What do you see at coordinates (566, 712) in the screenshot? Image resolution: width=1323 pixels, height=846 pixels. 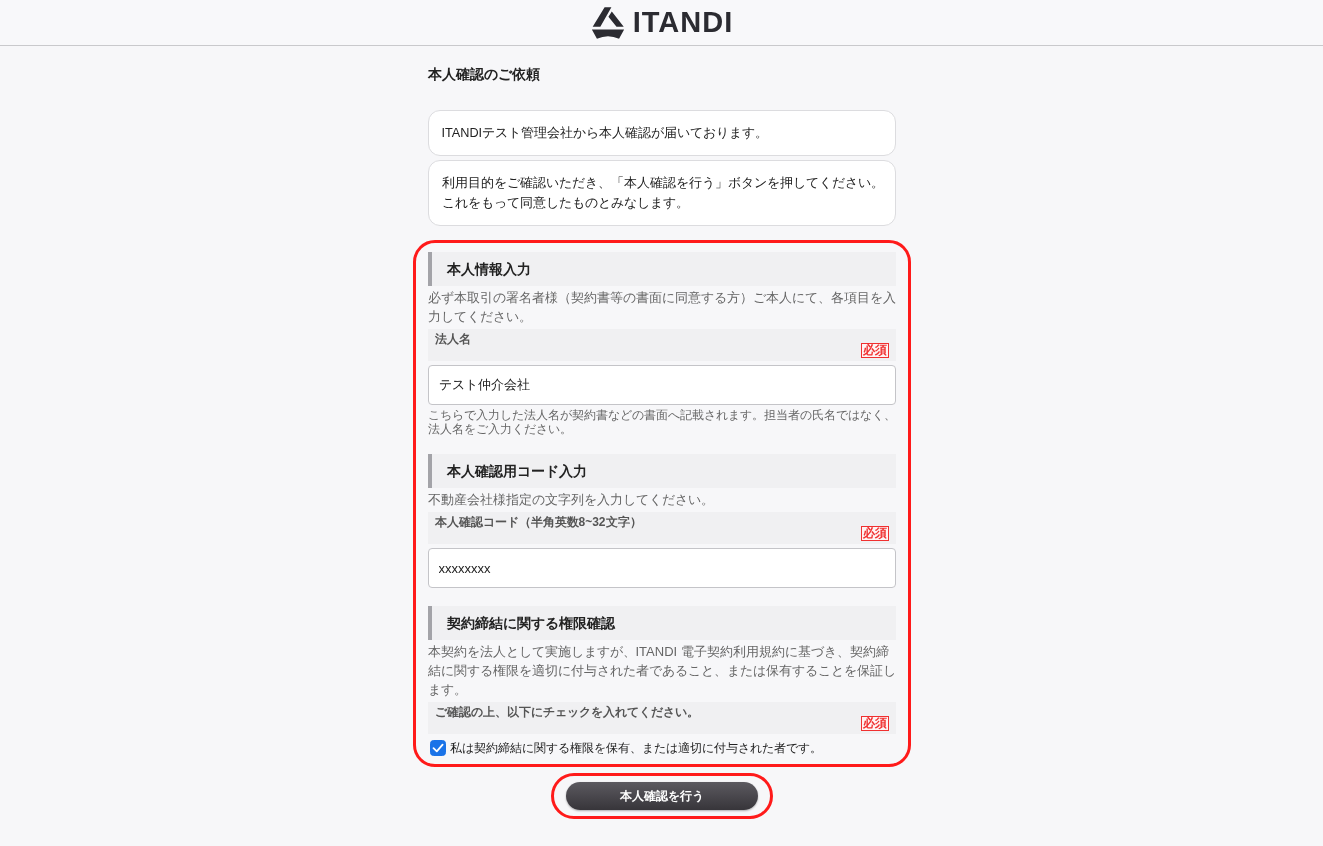 I see `field-label: ご確認の上、以下にチェックを入れてください。` at bounding box center [566, 712].